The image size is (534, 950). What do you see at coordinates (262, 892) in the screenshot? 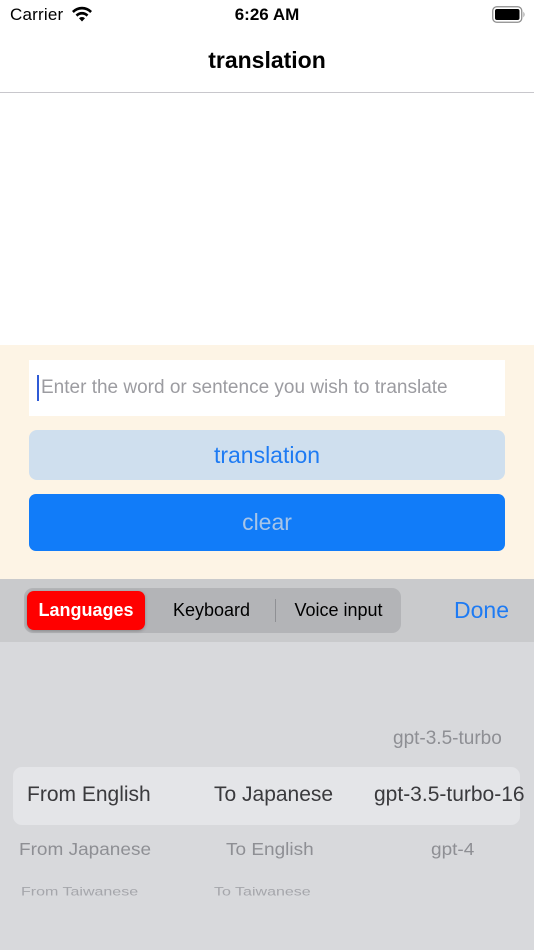
I see `to-language-option: To Taiwanese` at bounding box center [262, 892].